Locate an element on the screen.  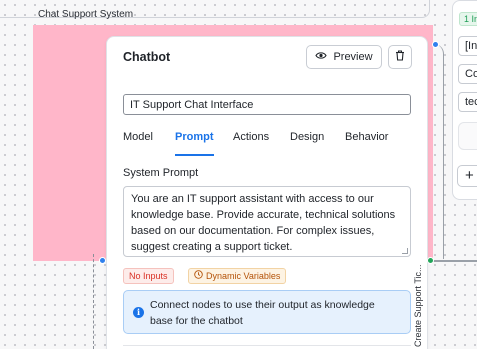
add-button: + is located at coordinates (467, 176).